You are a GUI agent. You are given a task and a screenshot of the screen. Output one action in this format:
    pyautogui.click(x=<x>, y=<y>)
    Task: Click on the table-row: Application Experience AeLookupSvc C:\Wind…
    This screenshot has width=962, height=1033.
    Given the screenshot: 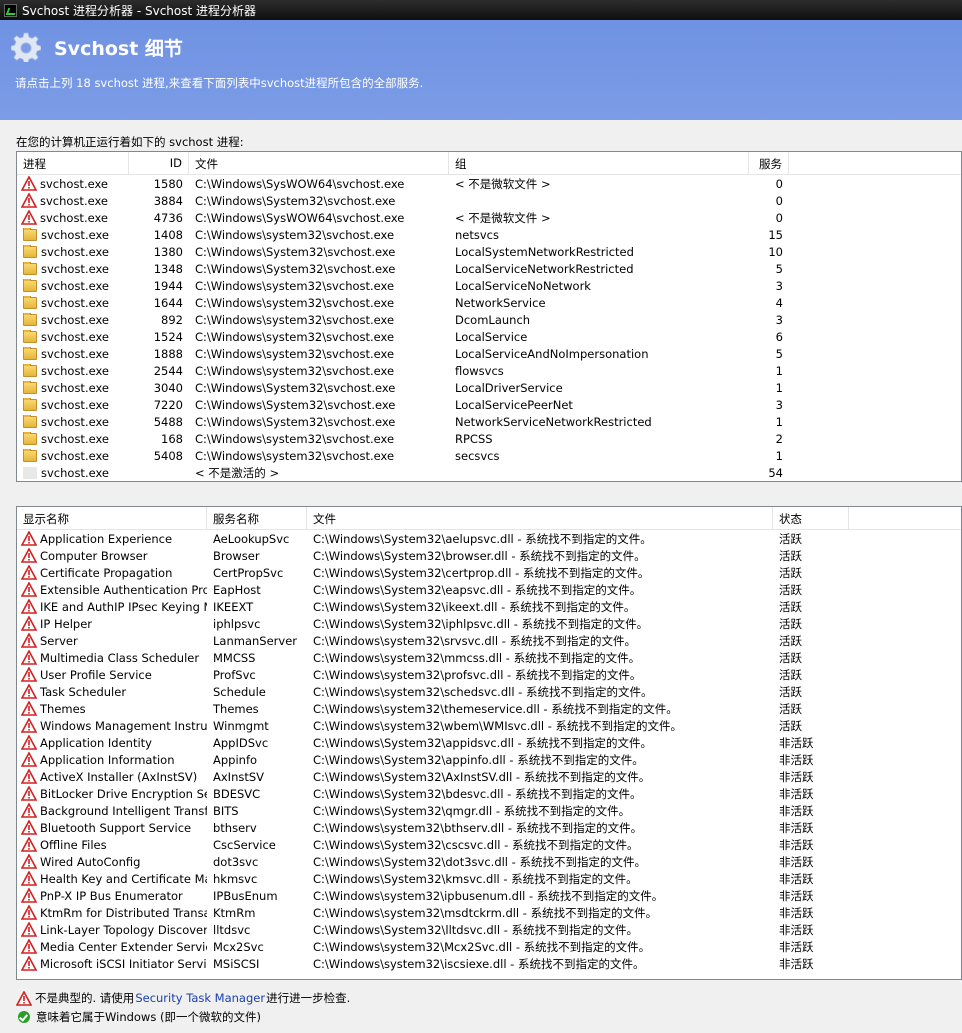 What is the action you would take?
    pyautogui.click(x=489, y=538)
    